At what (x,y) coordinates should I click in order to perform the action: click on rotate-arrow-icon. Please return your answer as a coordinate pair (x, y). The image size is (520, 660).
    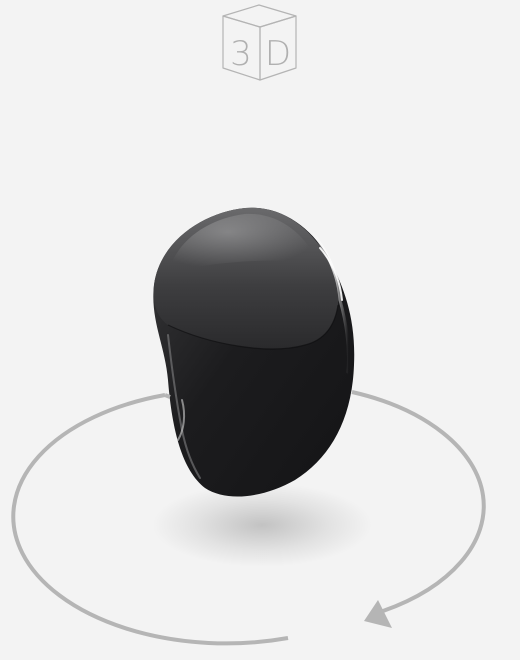
    Looking at the image, I should click on (378, 614).